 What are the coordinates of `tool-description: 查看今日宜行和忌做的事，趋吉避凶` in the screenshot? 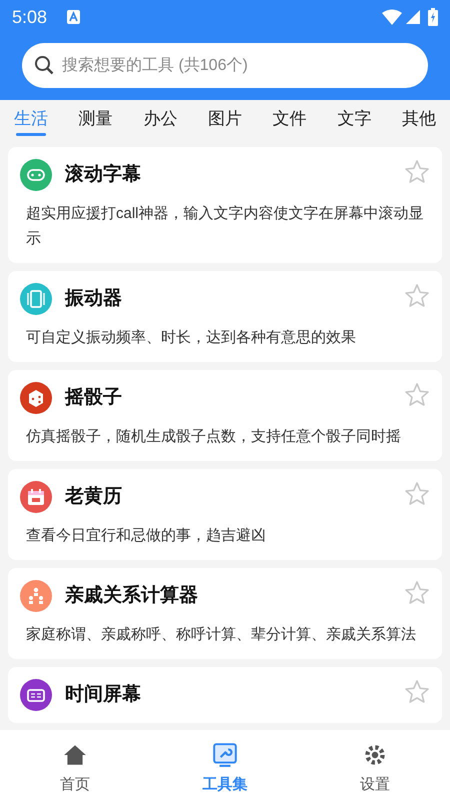 It's located at (146, 536).